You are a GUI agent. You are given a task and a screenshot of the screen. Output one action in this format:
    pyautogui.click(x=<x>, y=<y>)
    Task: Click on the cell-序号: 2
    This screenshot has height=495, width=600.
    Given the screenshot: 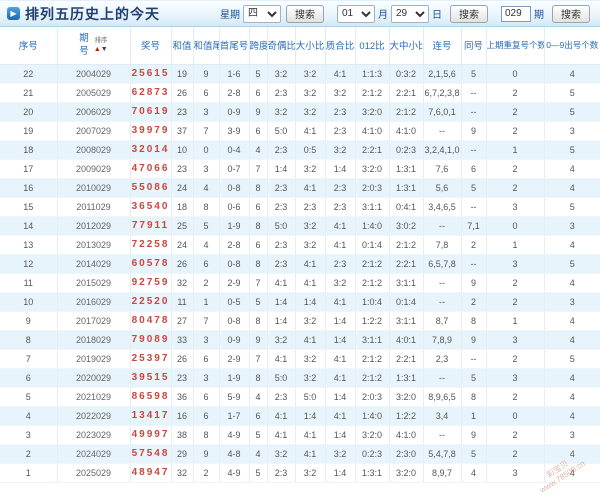 What is the action you would take?
    pyautogui.click(x=29, y=454)
    